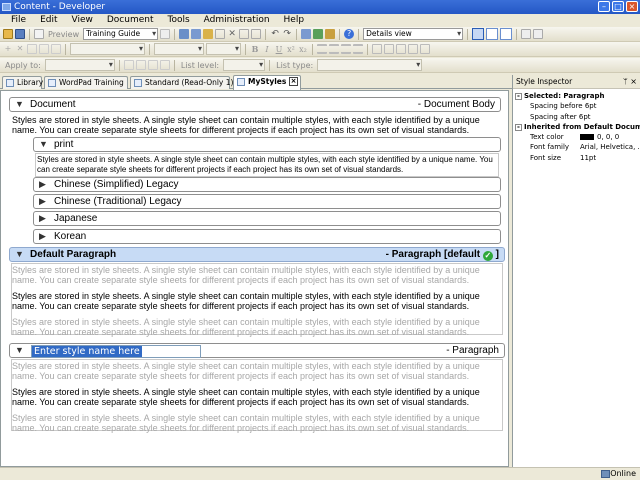 The height and width of the screenshot is (480, 640). What do you see at coordinates (256, 34) in the screenshot?
I see `new-item-icon` at bounding box center [256, 34].